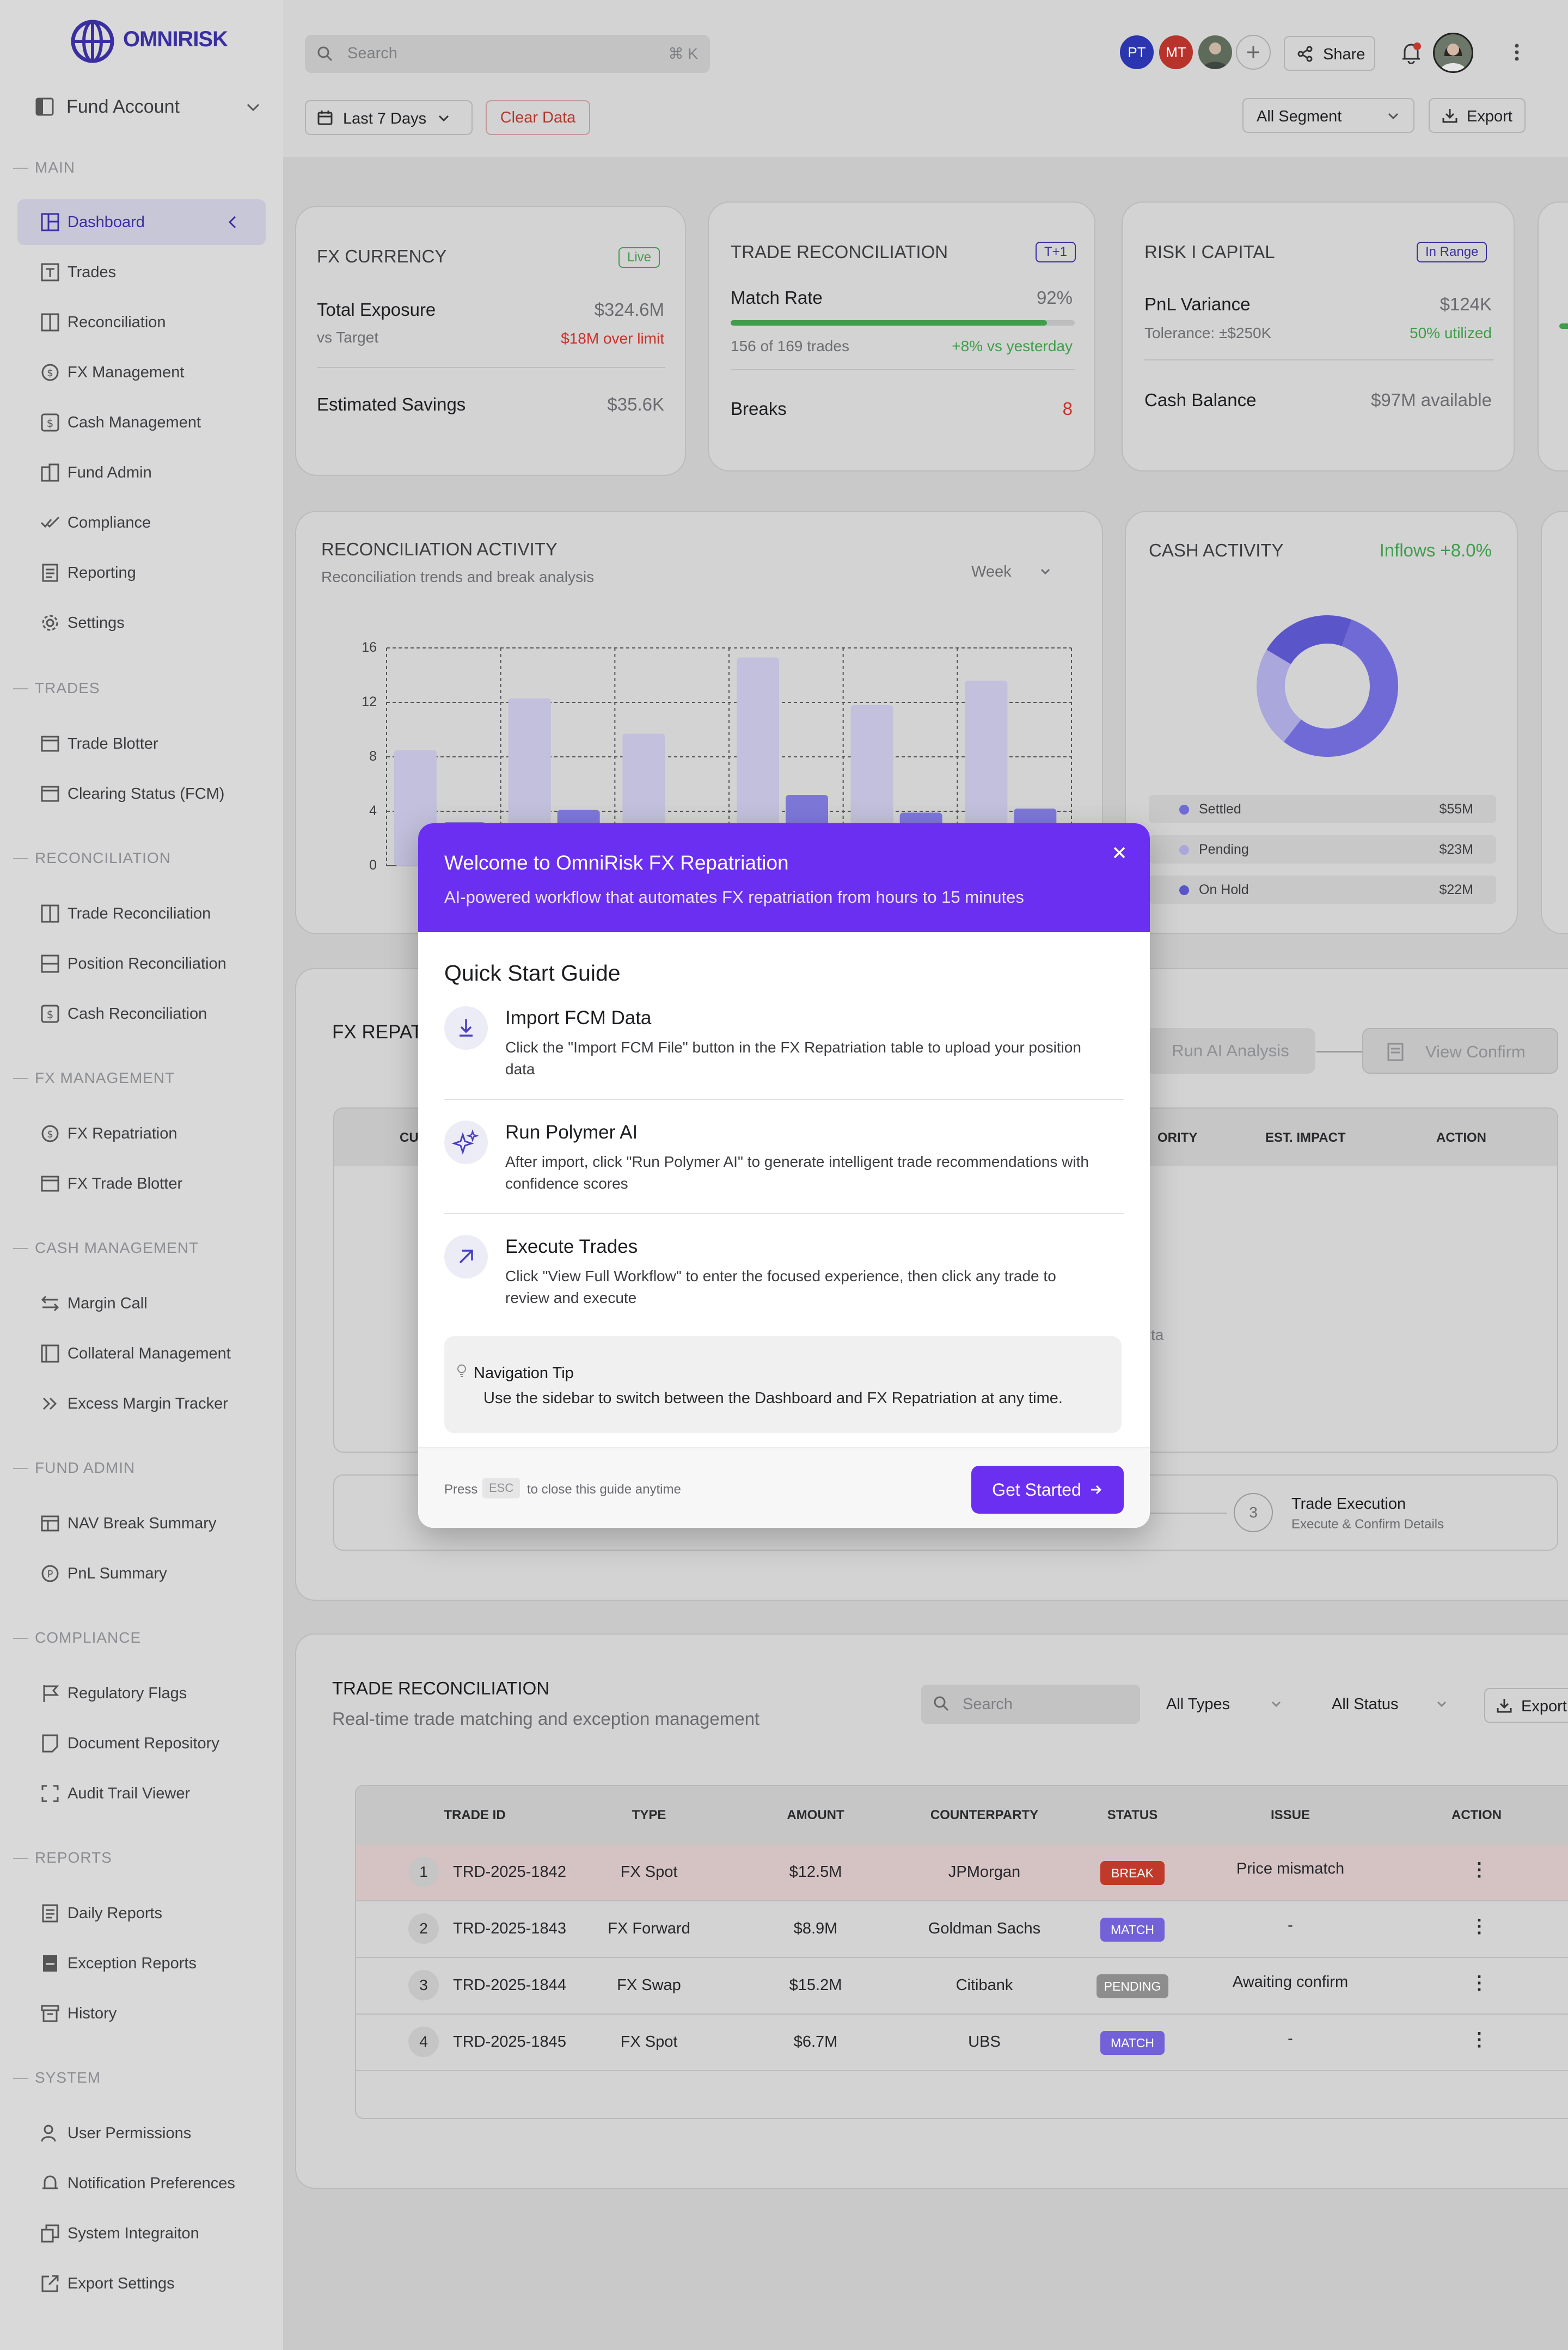  What do you see at coordinates (466, 1028) in the screenshot?
I see `download-icon` at bounding box center [466, 1028].